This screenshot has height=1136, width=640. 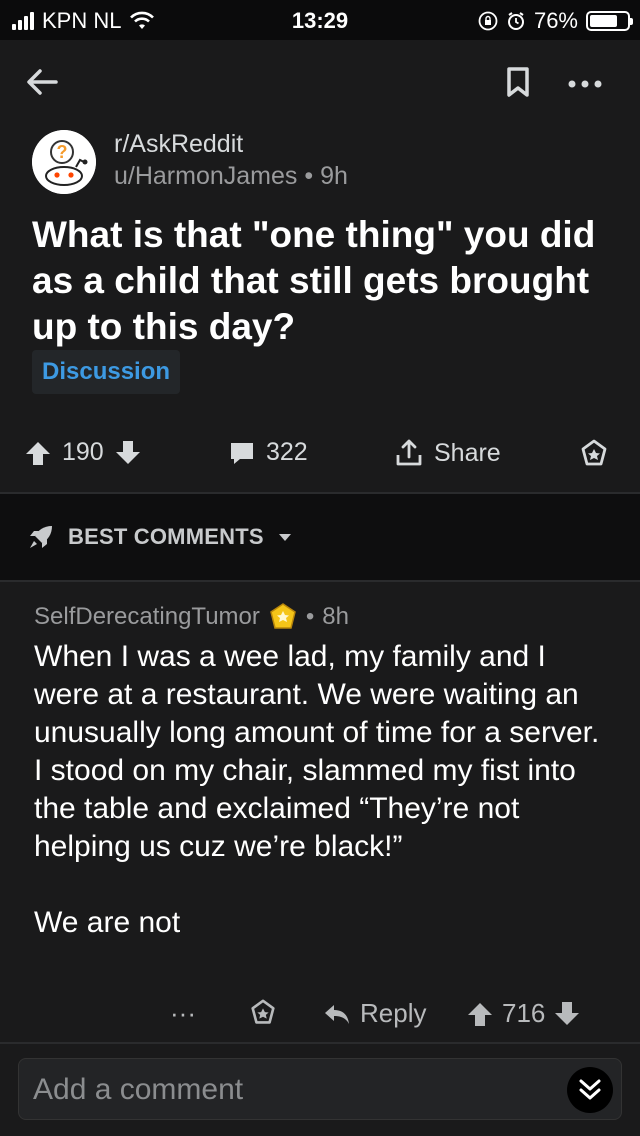 I want to click on more-options-button, so click(x=585, y=82).